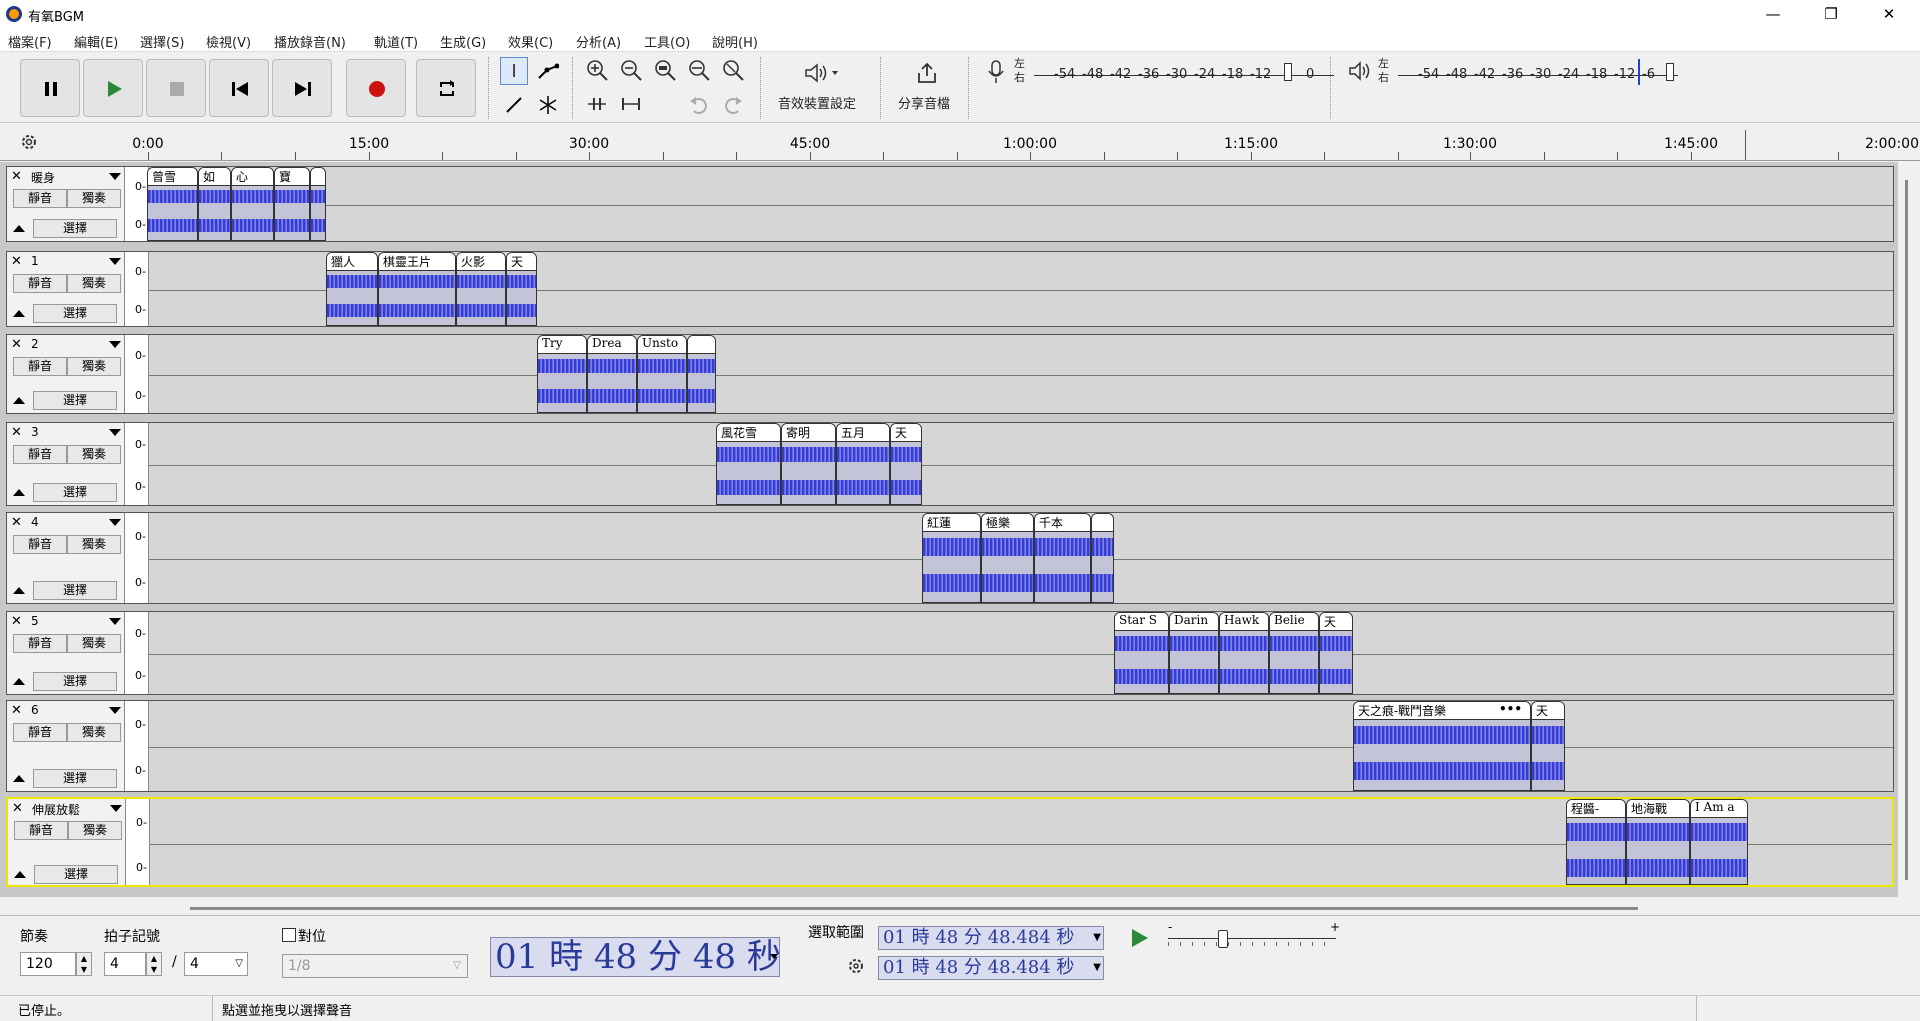  I want to click on time-display: 01 時 48 分 48 秒, so click(635, 957).